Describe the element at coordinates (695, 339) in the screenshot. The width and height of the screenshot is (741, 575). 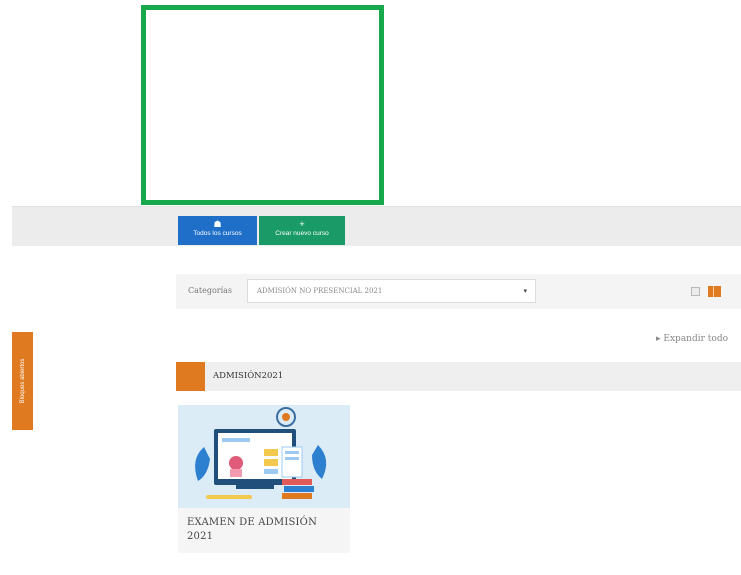
I see `expand-all-label: Expandir todo` at that location.